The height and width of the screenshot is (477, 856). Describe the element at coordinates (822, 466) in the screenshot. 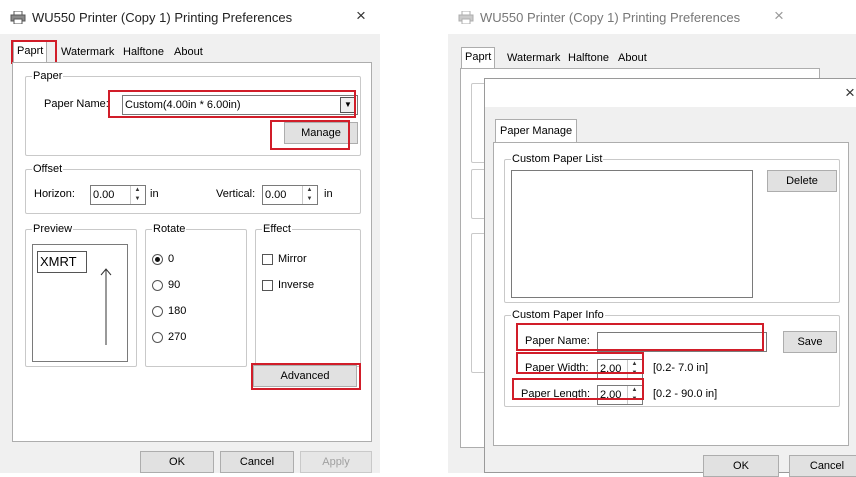

I see `dialog-cancel-button: Cancel` at that location.